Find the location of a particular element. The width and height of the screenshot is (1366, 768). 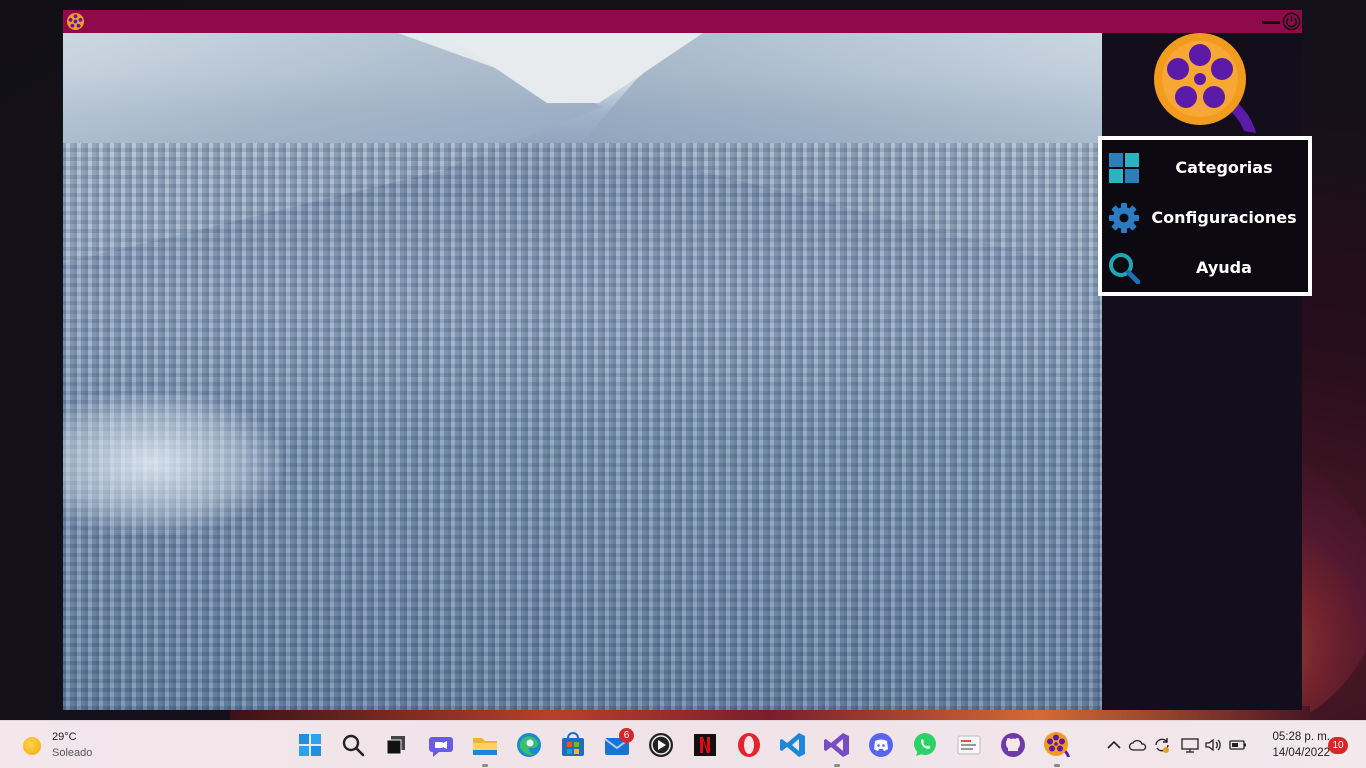

weather-widget: 29°C Soleado is located at coordinates (75, 746).